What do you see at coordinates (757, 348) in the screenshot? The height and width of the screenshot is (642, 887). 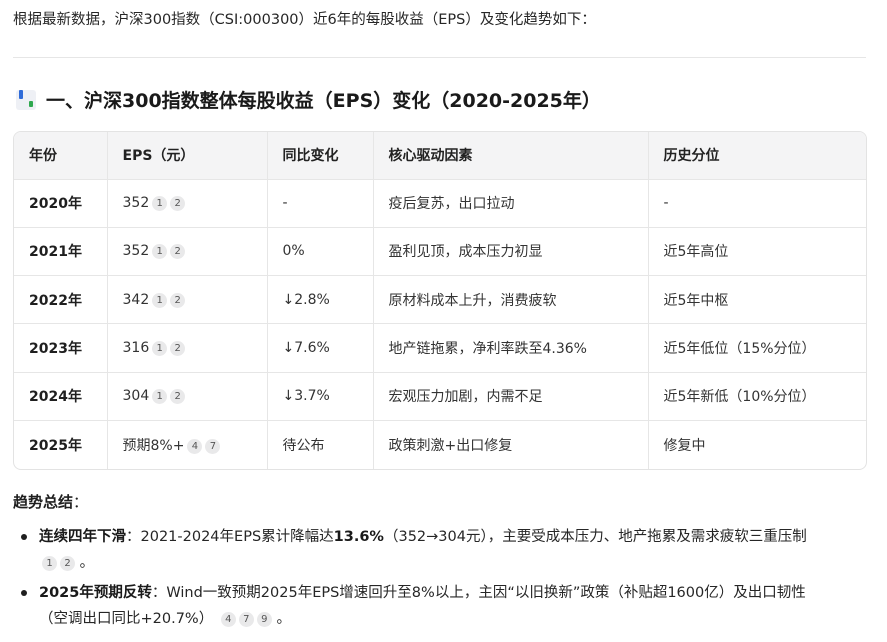 I see `cell-percentile: 近5年低位（15%分位）` at bounding box center [757, 348].